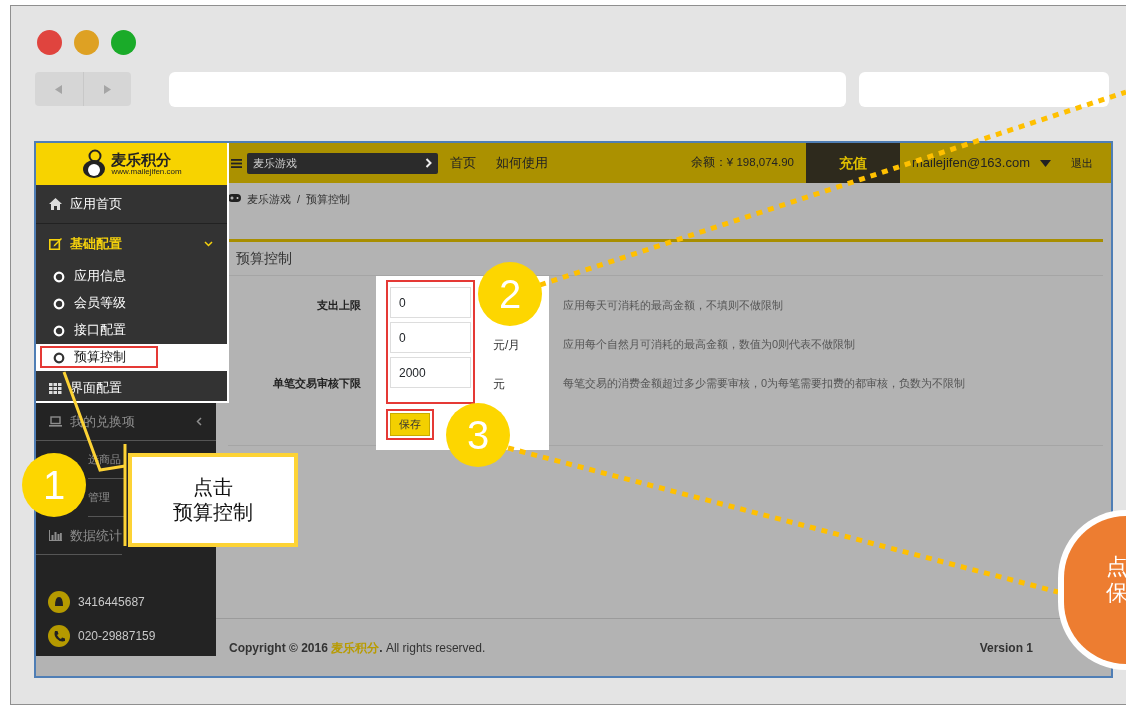  What do you see at coordinates (410, 424) in the screenshot?
I see `save-button: 保存` at bounding box center [410, 424].